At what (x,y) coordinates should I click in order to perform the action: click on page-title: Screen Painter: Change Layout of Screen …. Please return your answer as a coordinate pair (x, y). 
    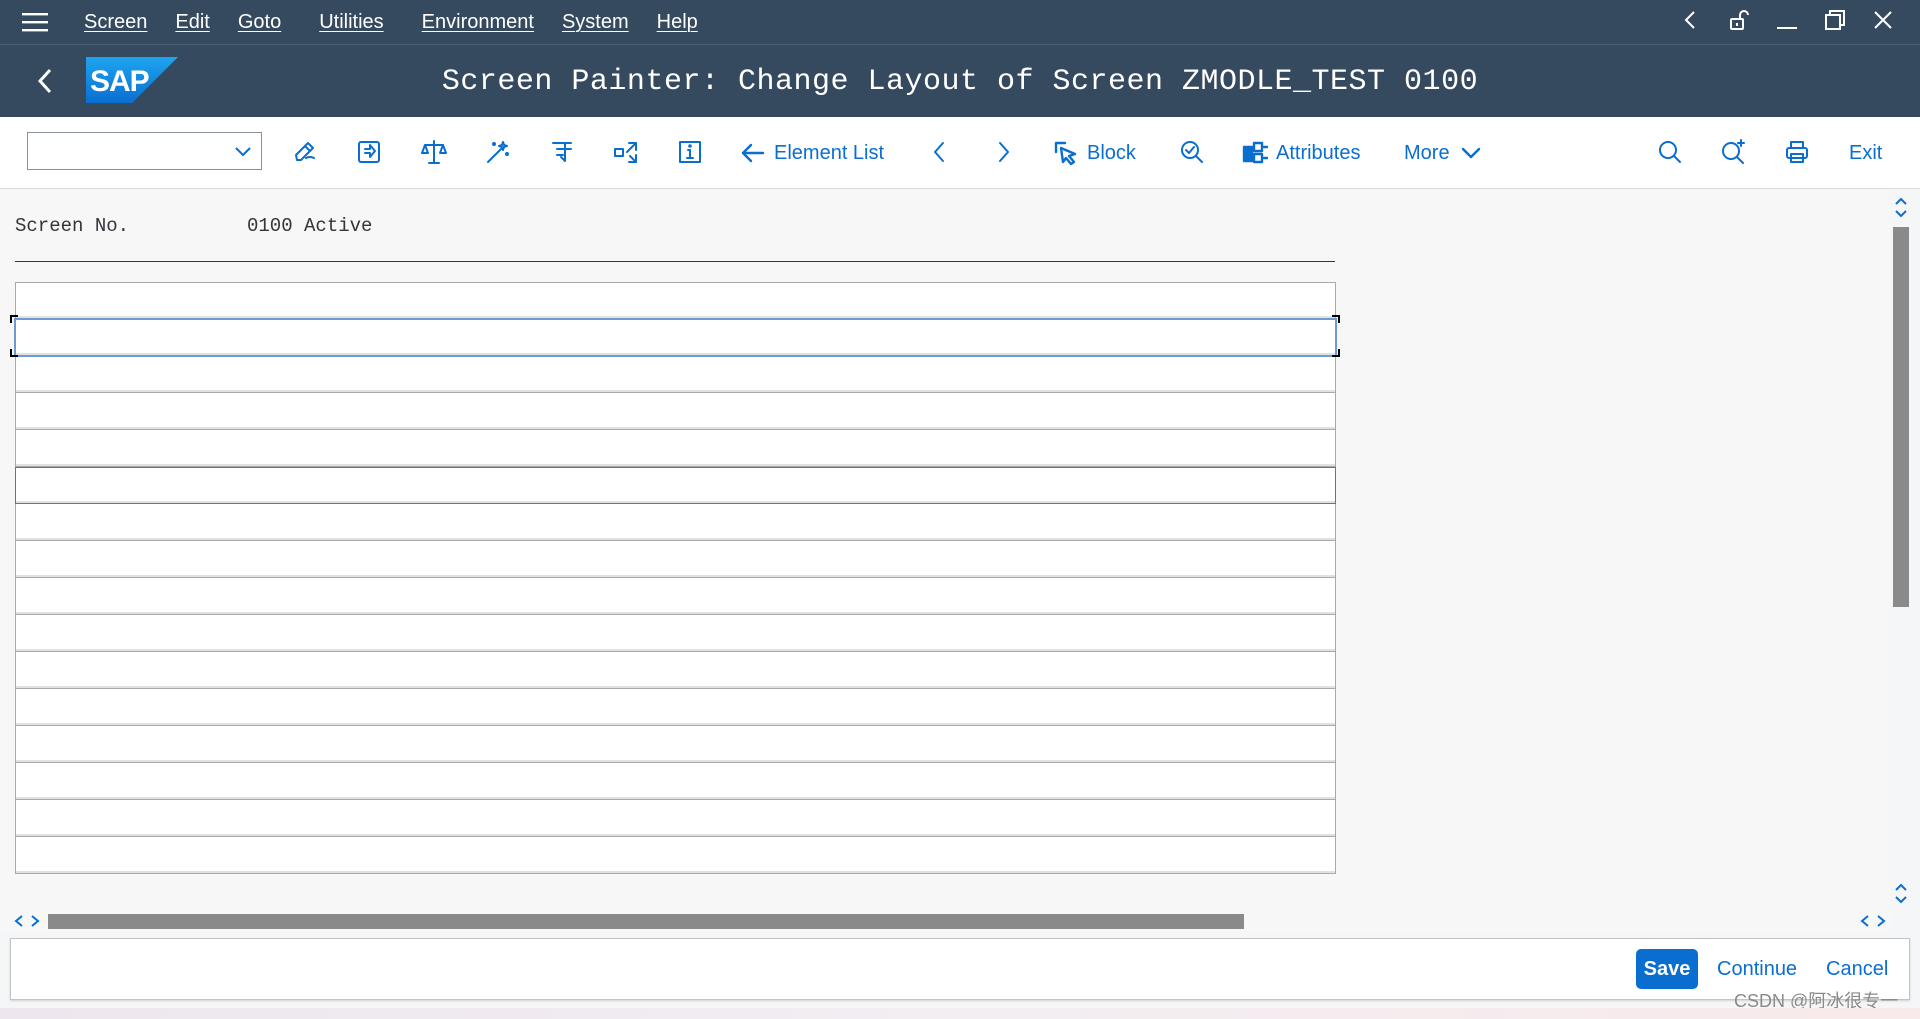
    Looking at the image, I should click on (960, 82).